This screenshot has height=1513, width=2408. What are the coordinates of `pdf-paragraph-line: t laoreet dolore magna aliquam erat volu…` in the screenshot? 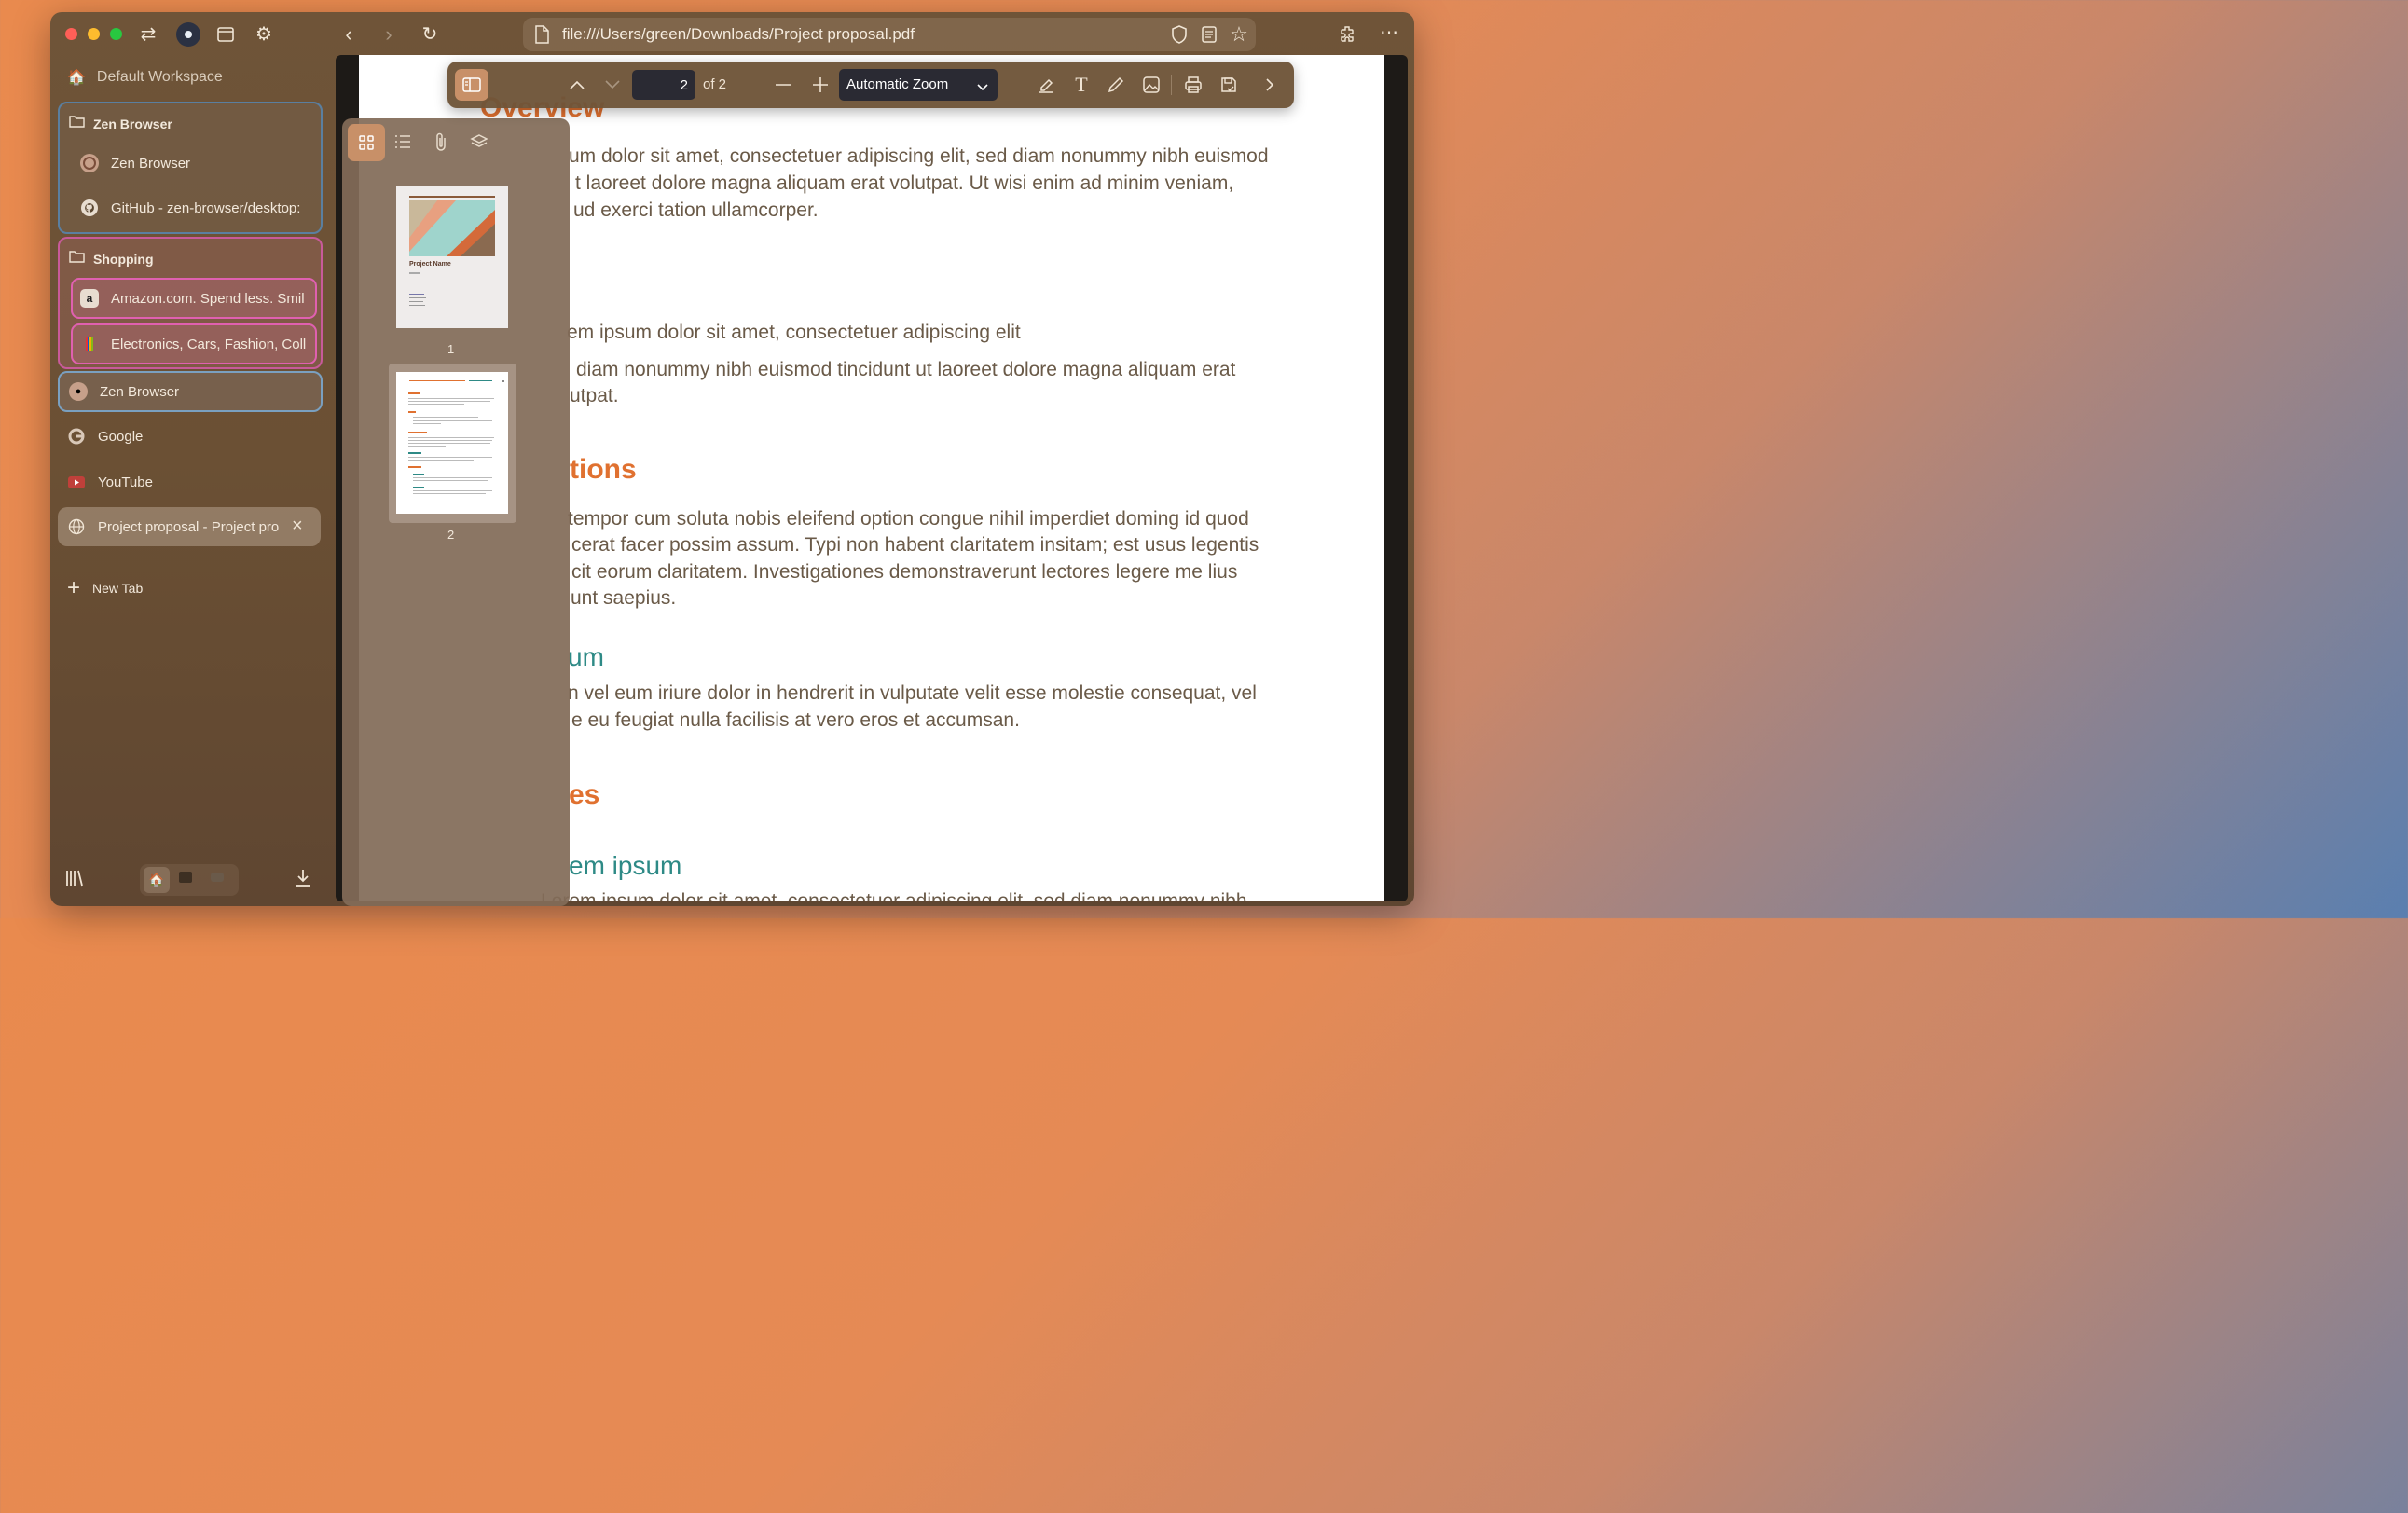 It's located at (904, 183).